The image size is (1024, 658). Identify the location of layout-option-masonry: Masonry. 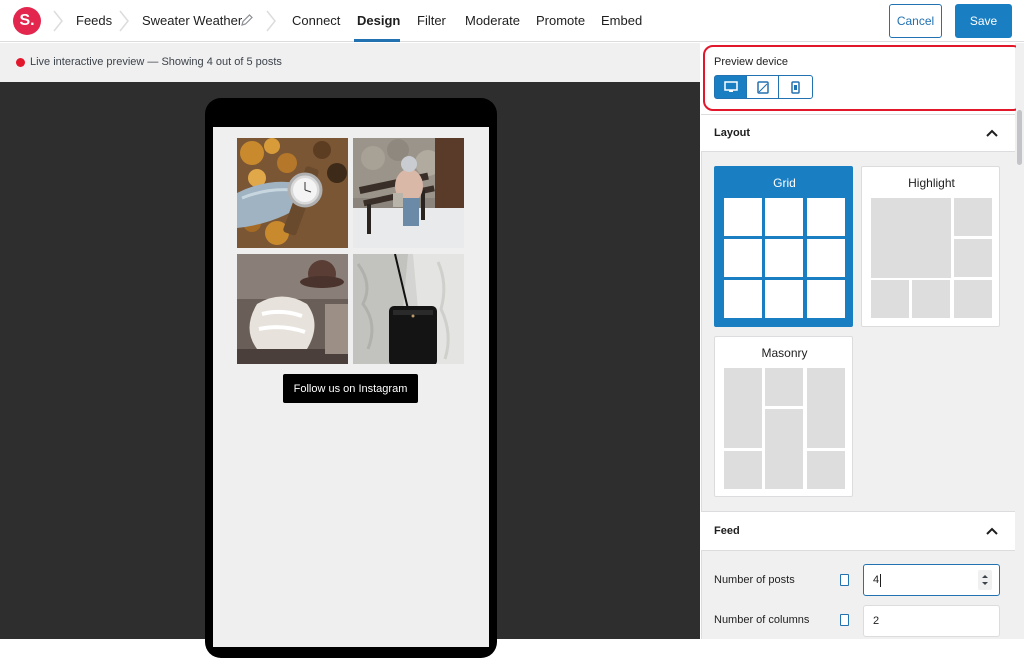
(783, 416).